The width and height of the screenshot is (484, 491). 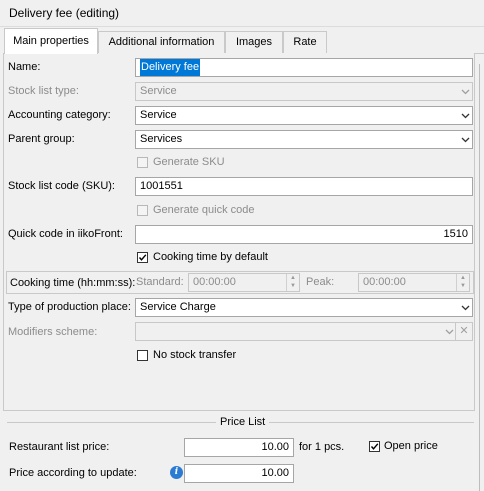 What do you see at coordinates (142, 162) in the screenshot?
I see `generate-sku-checkbox` at bounding box center [142, 162].